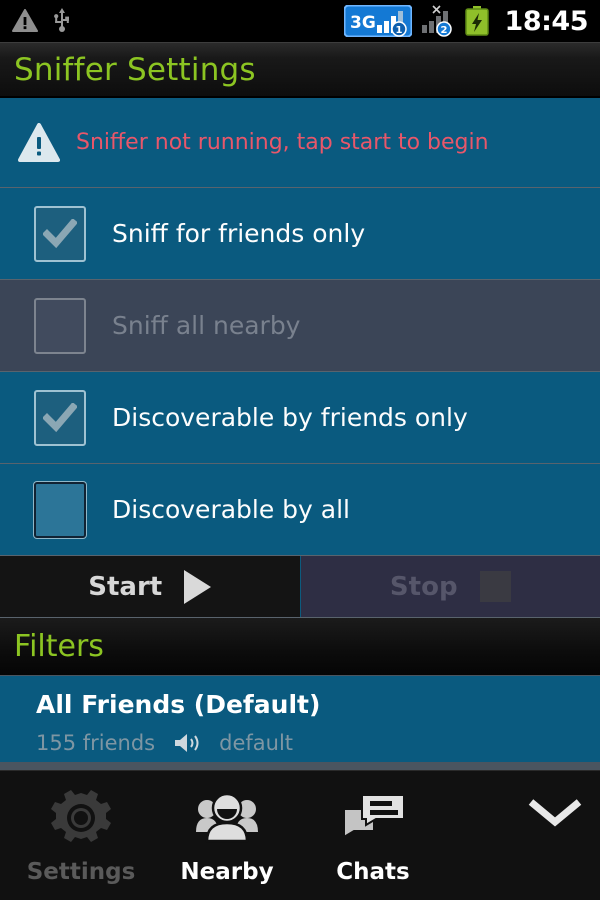 Image resolution: width=600 pixels, height=900 pixels. I want to click on nav-item-settings: Settings, so click(81, 835).